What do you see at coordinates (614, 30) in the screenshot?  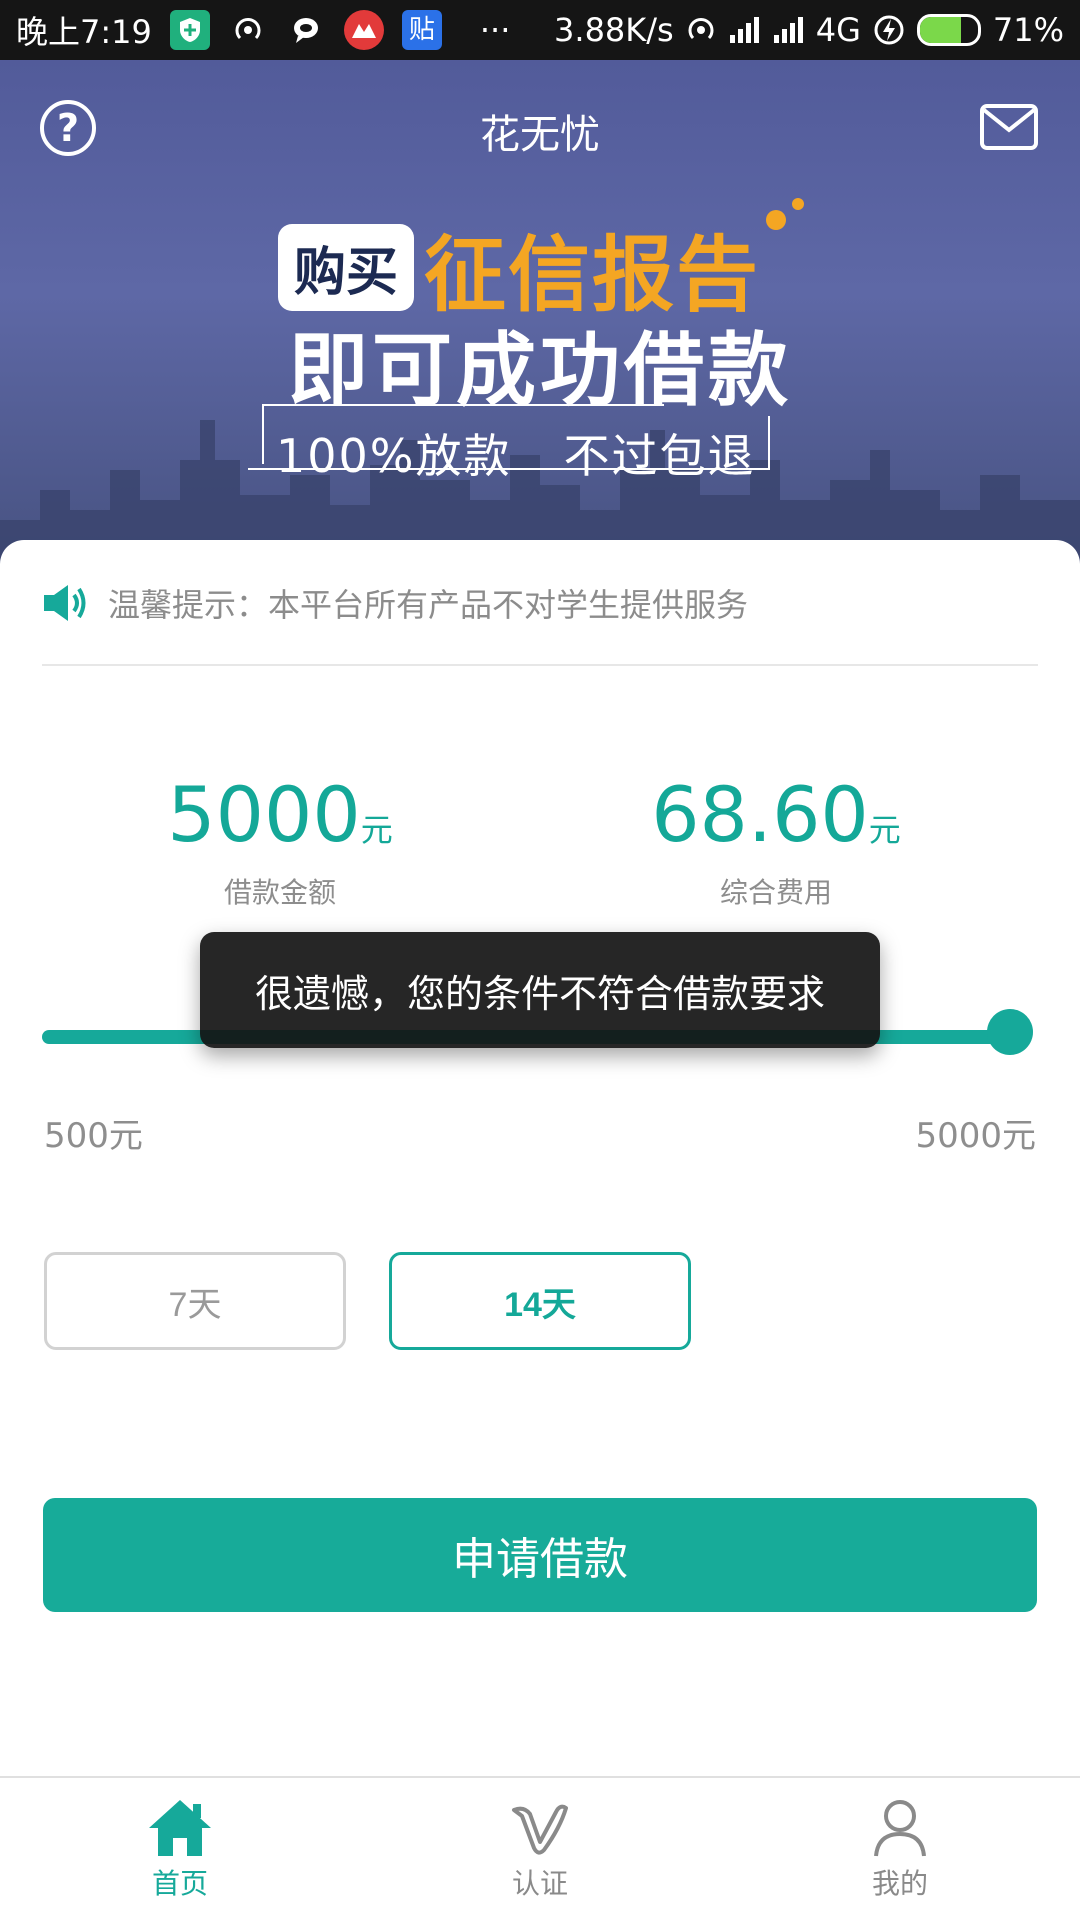 I see `network-speed: 3.88K/s` at bounding box center [614, 30].